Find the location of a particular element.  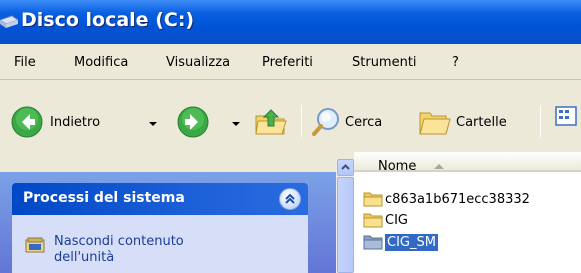

search-icon is located at coordinates (325, 122).